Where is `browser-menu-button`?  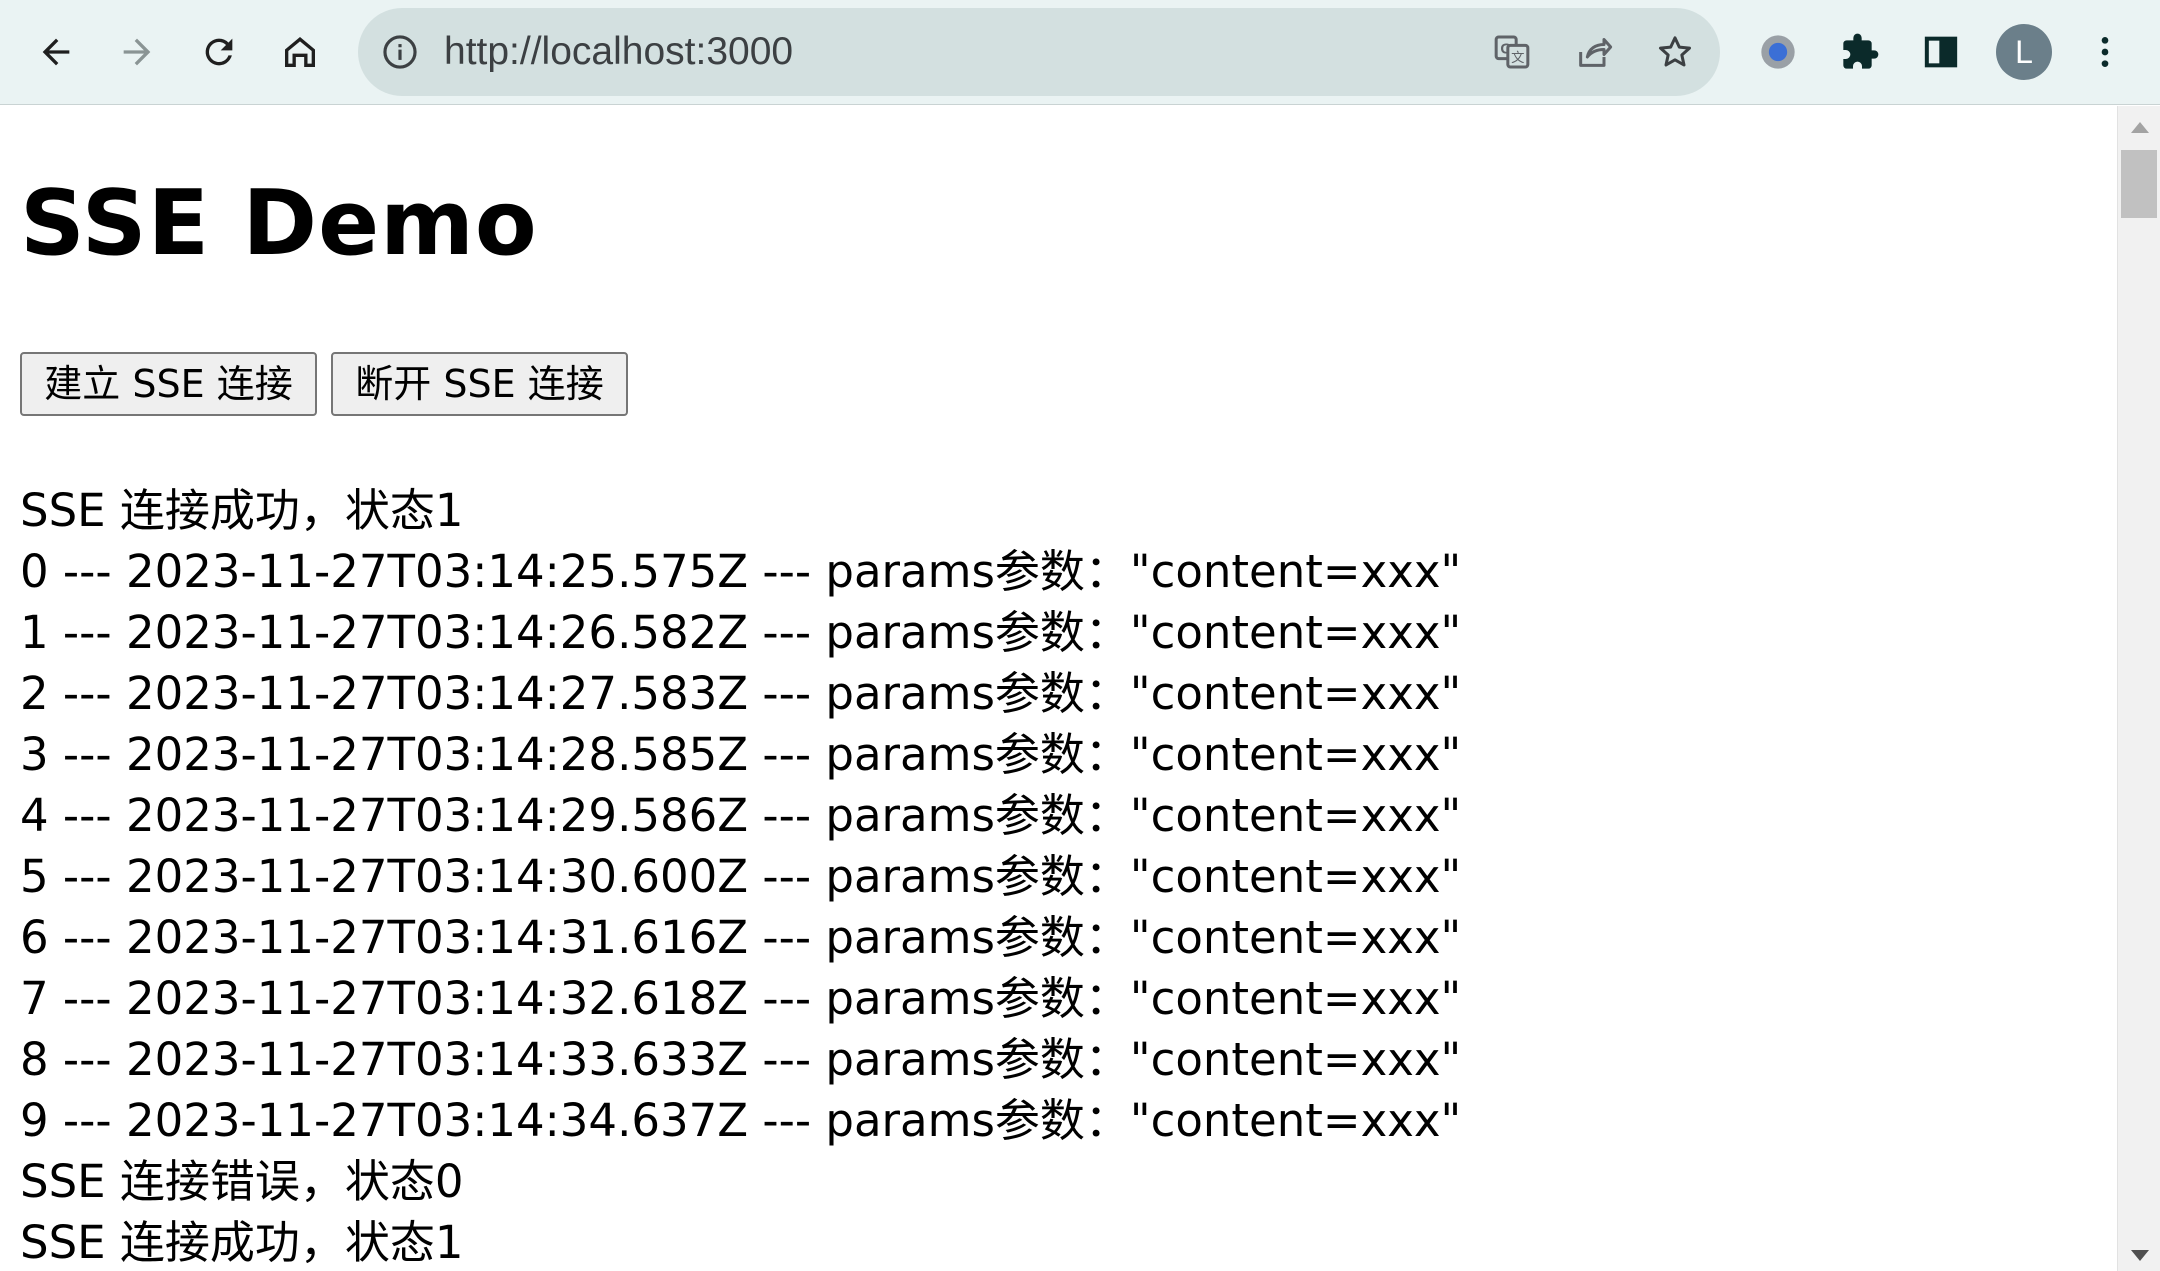
browser-menu-button is located at coordinates (2105, 52).